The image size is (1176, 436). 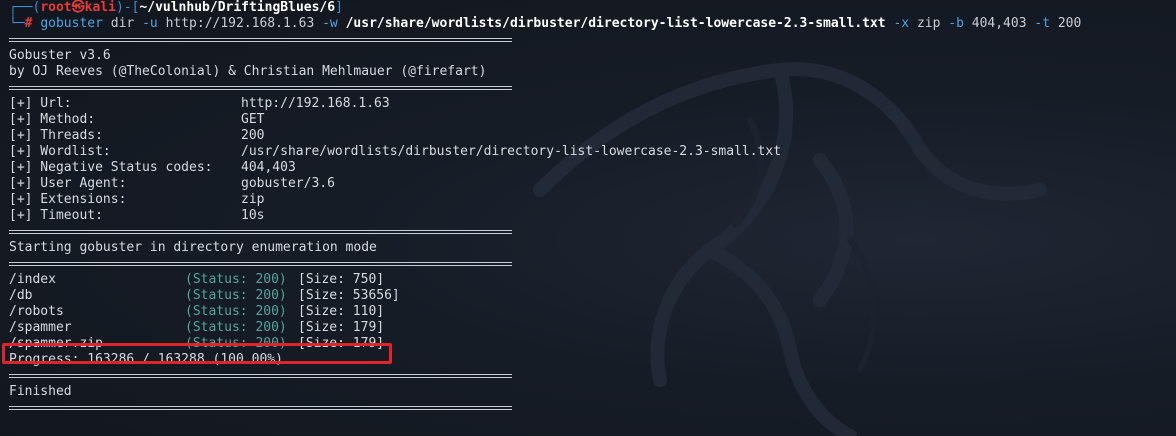 I want to click on command-name: gobuster, so click(x=71, y=23).